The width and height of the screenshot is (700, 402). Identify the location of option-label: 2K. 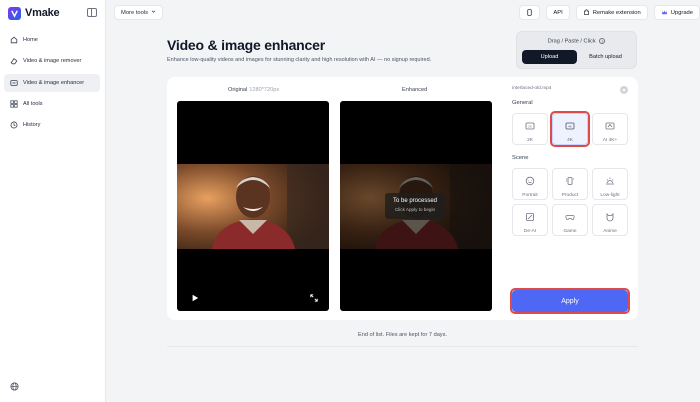
(530, 140).